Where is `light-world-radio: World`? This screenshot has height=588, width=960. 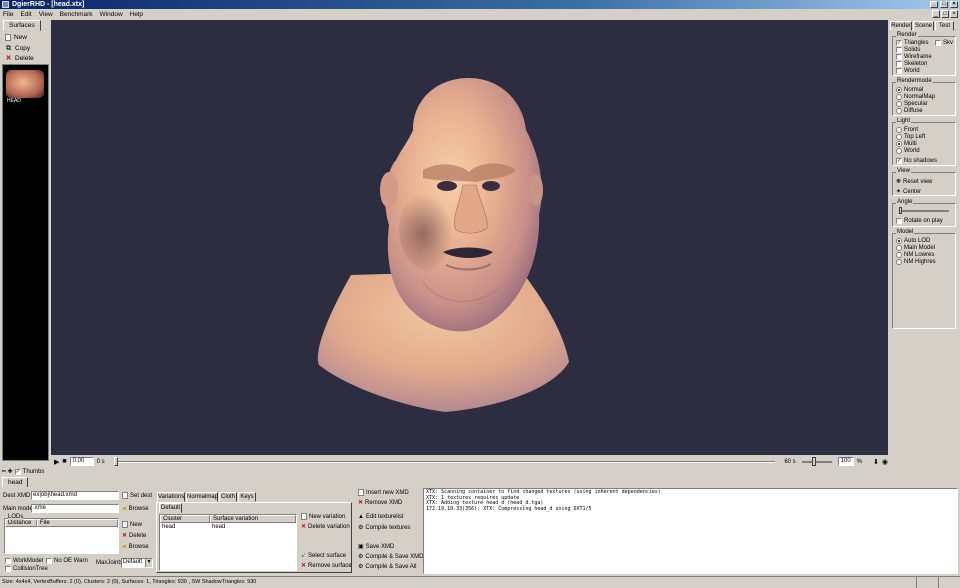 light-world-radio: World is located at coordinates (908, 151).